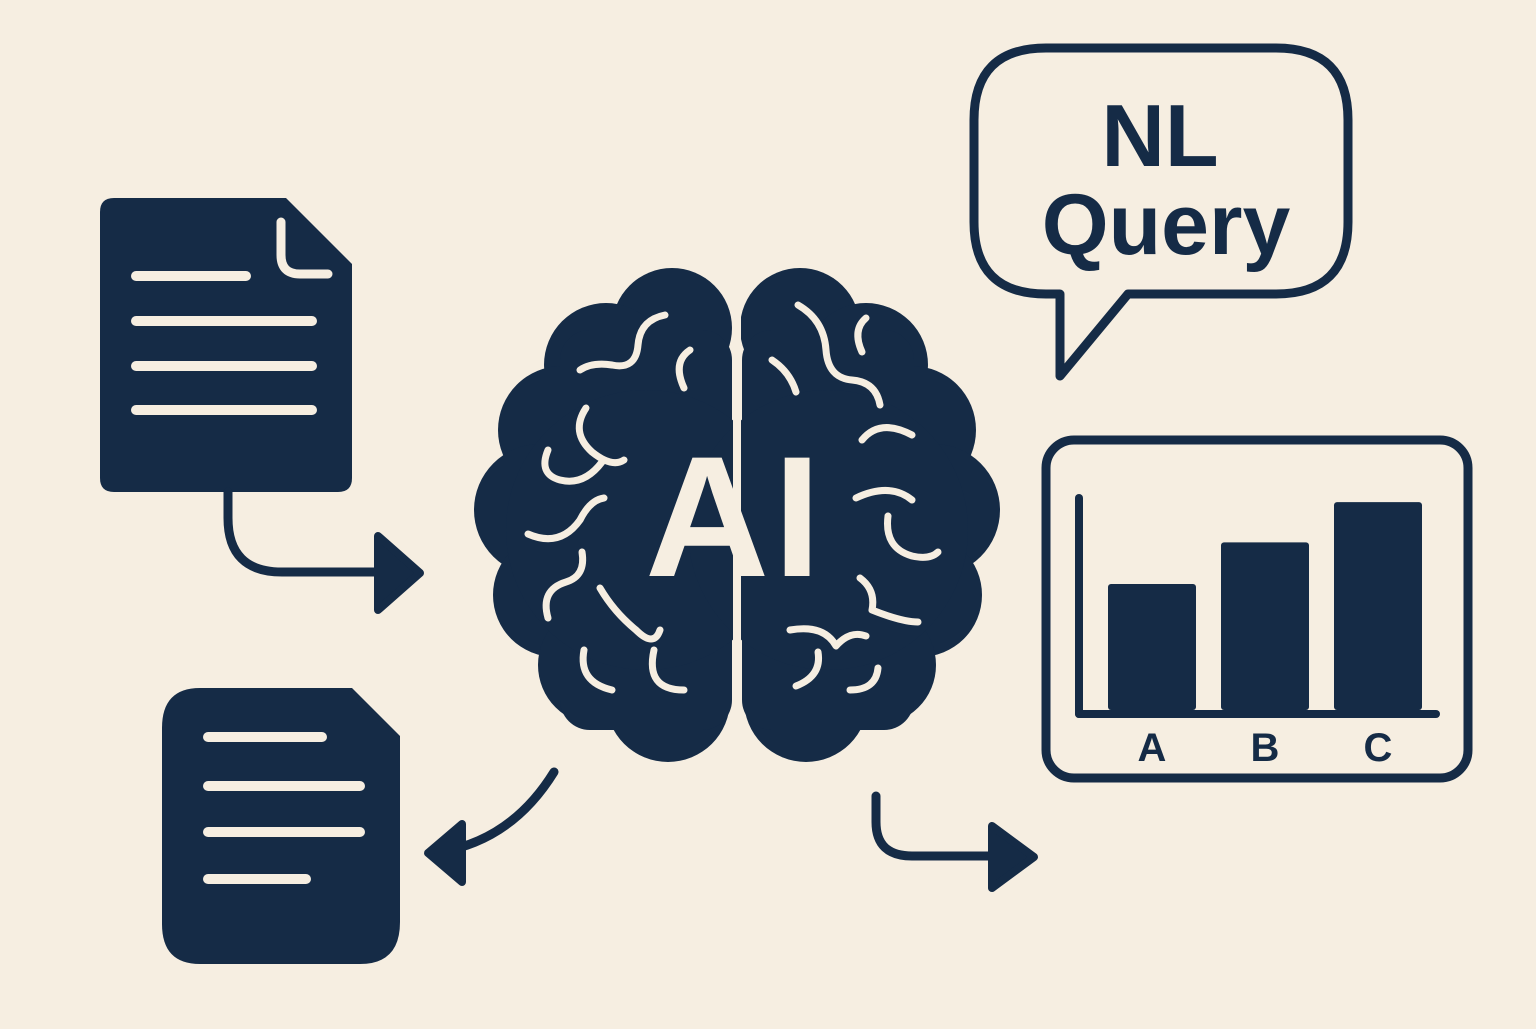 This screenshot has height=1029, width=1536. Describe the element at coordinates (491, 826) in the screenshot. I see `arrow-ai-to-document` at that location.